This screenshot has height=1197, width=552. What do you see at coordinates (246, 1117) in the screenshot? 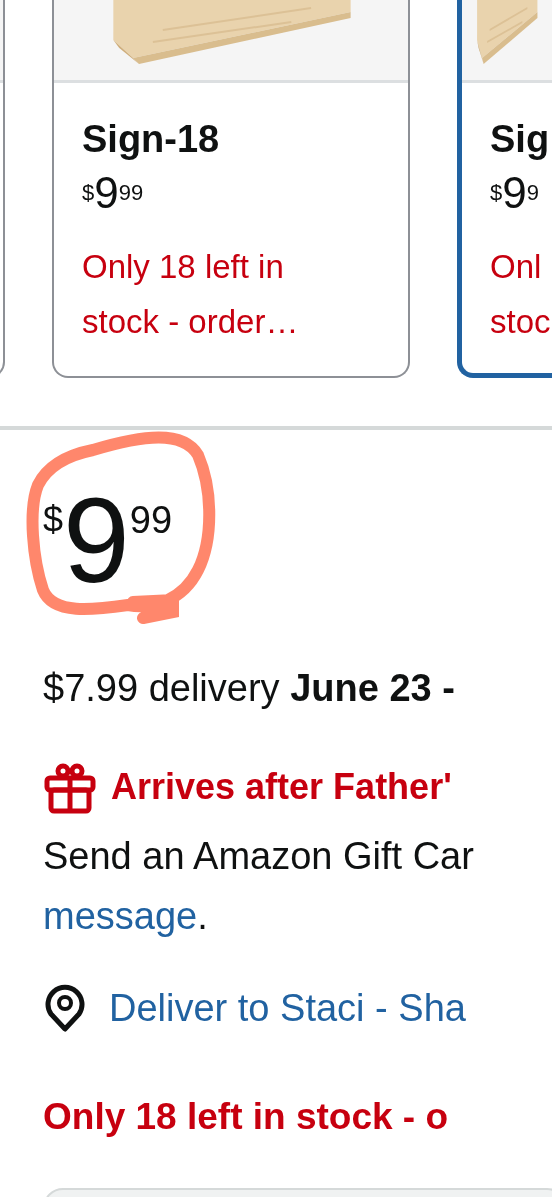
I see `stock-status: Only 18 left in stock - o` at bounding box center [246, 1117].